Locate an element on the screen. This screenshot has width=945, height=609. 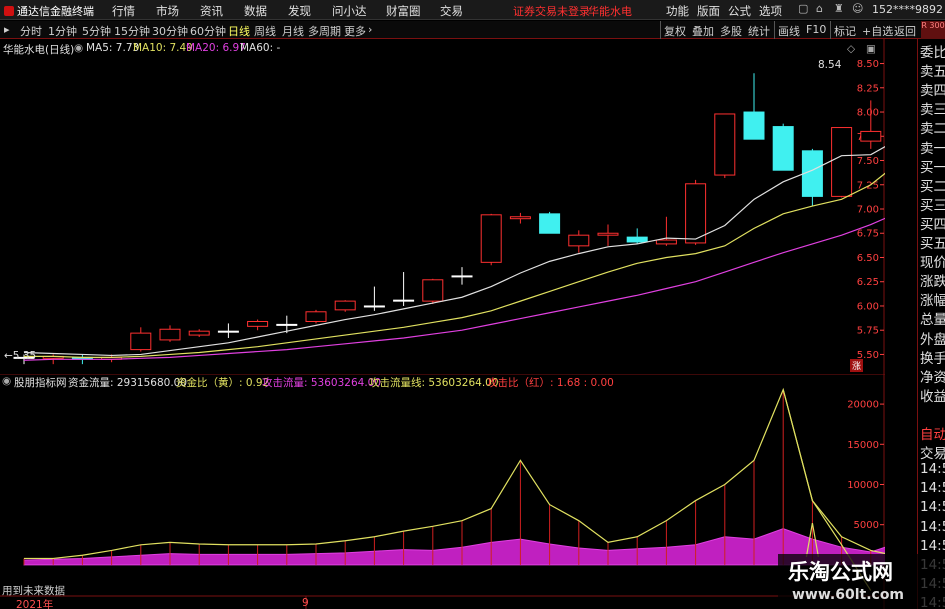
tool-mark: 标记 is located at coordinates (845, 31).